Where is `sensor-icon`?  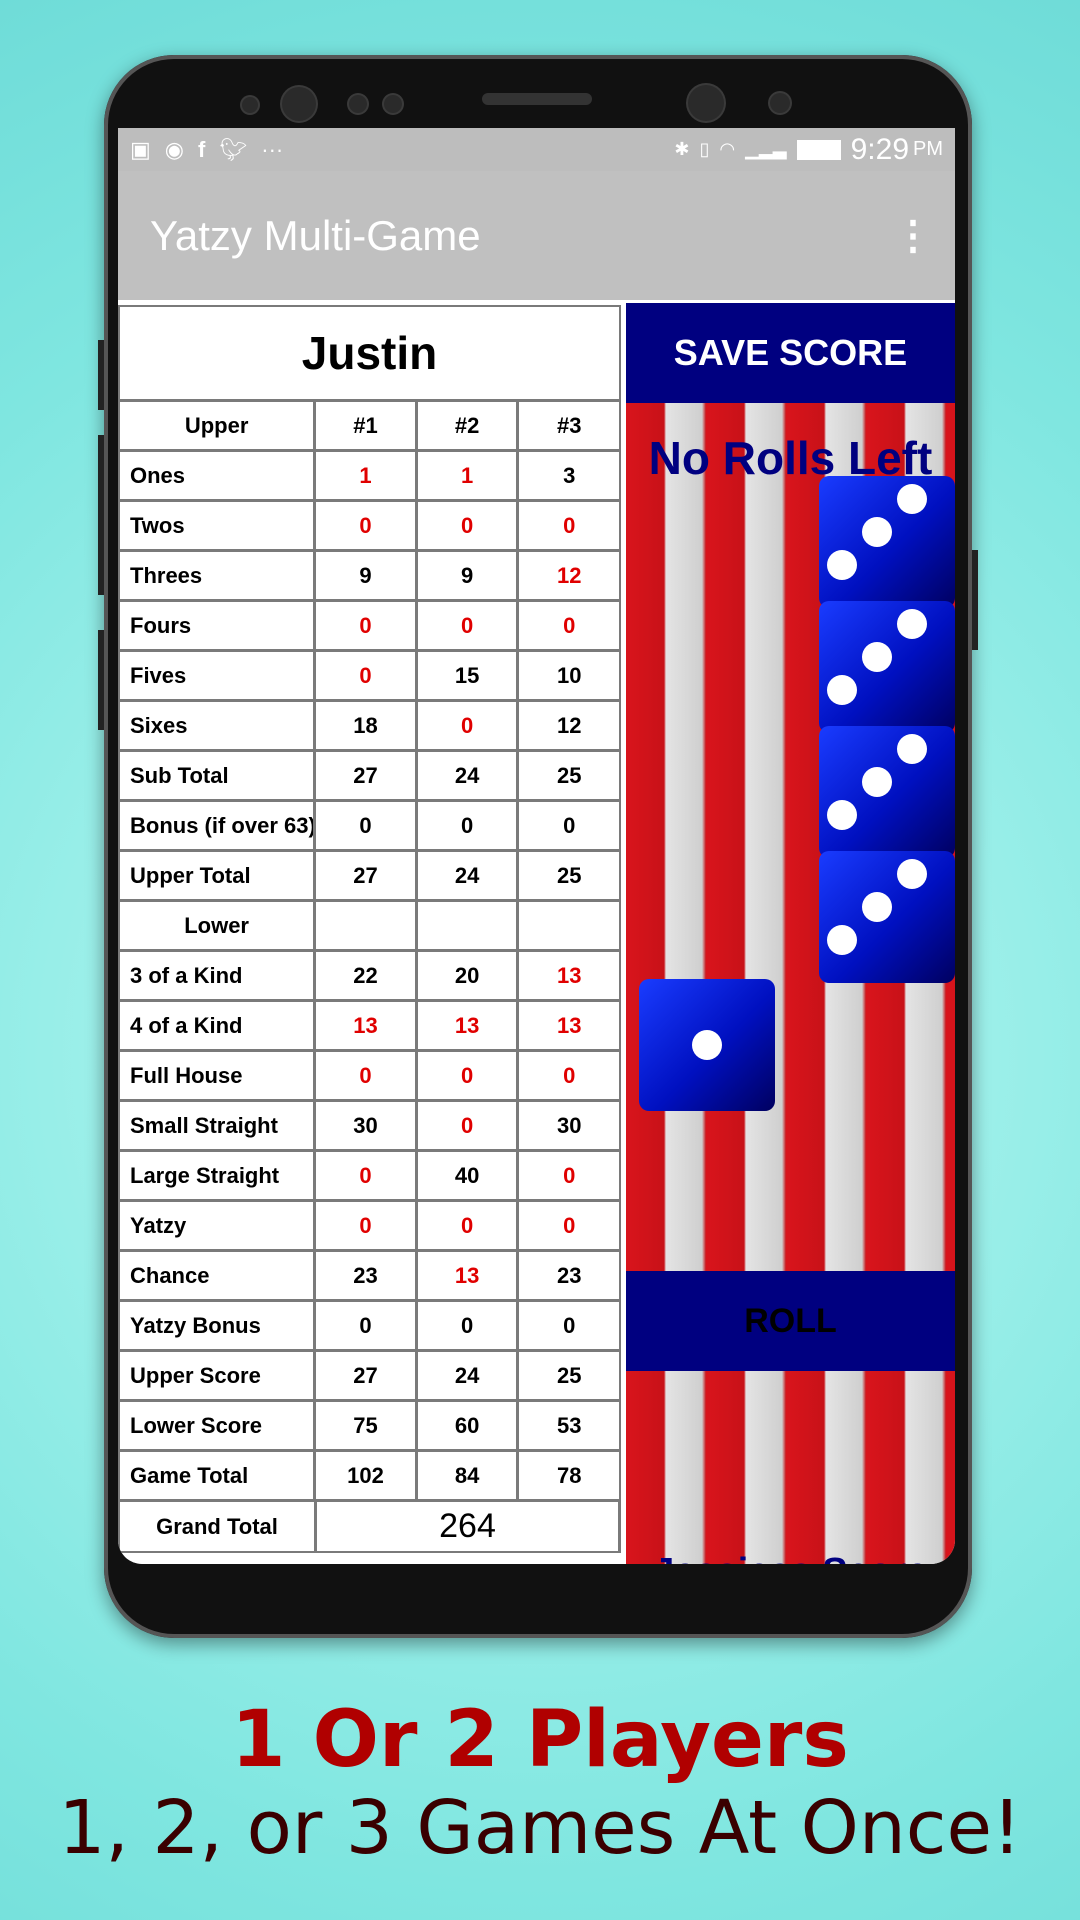
sensor-icon is located at coordinates (780, 103).